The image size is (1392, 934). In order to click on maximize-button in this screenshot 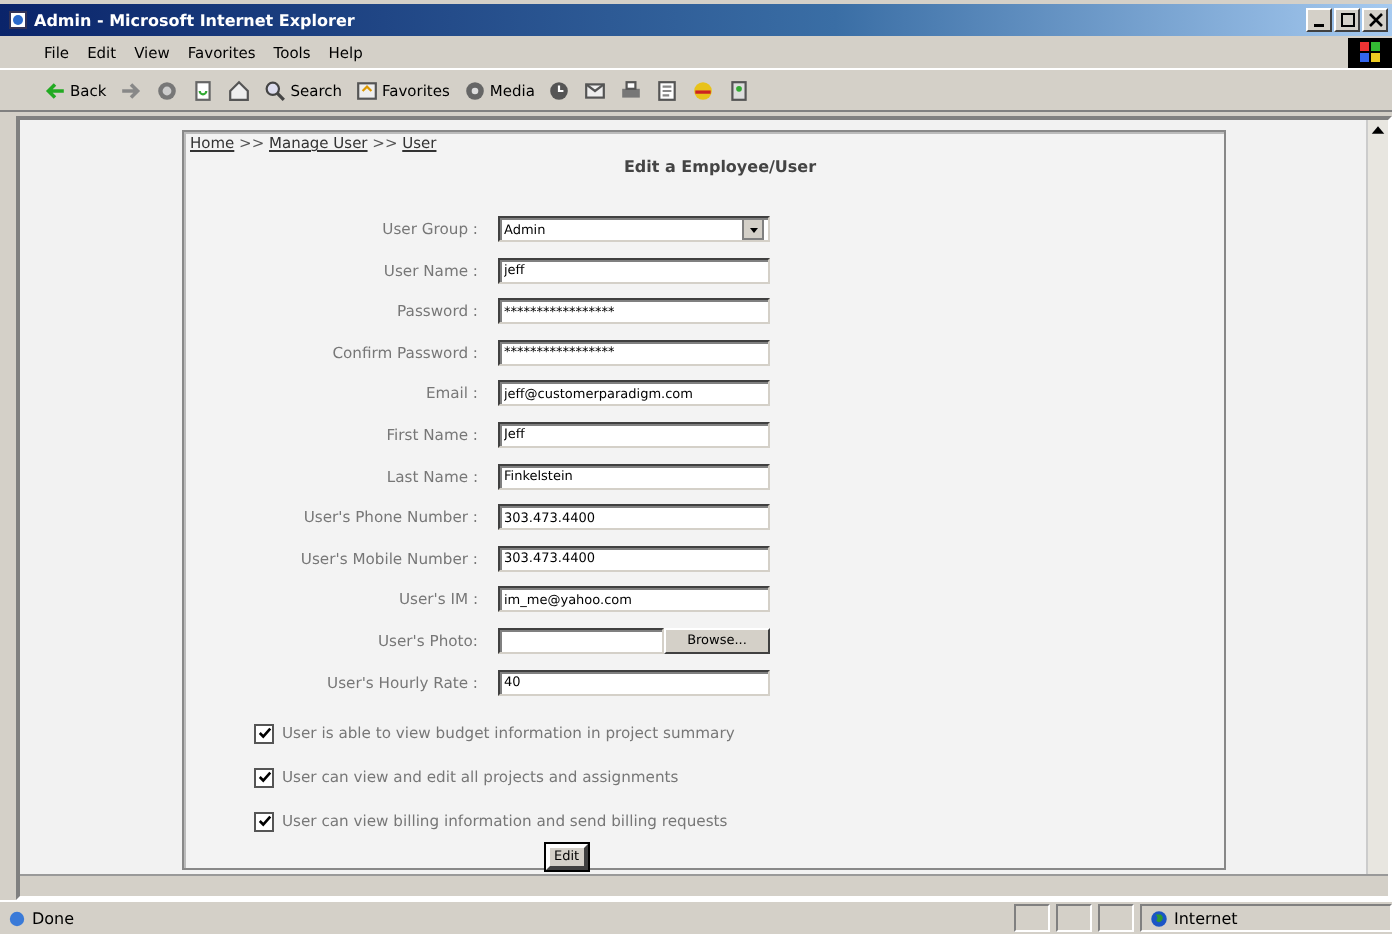, I will do `click(1347, 20)`.